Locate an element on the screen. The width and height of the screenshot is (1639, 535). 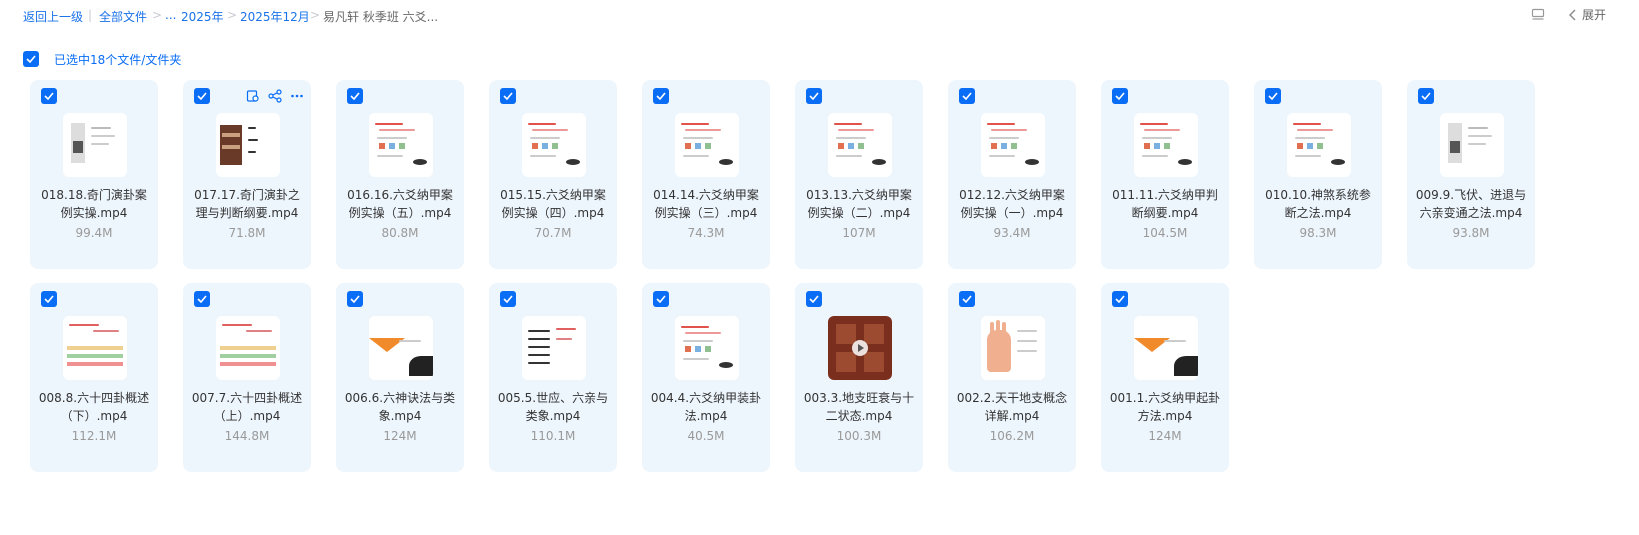
breadcrumb-all-files: 全部文件 is located at coordinates (123, 16).